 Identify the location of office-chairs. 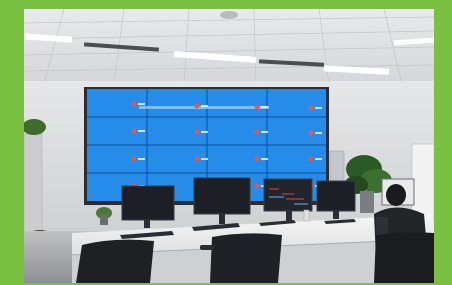
(255, 257).